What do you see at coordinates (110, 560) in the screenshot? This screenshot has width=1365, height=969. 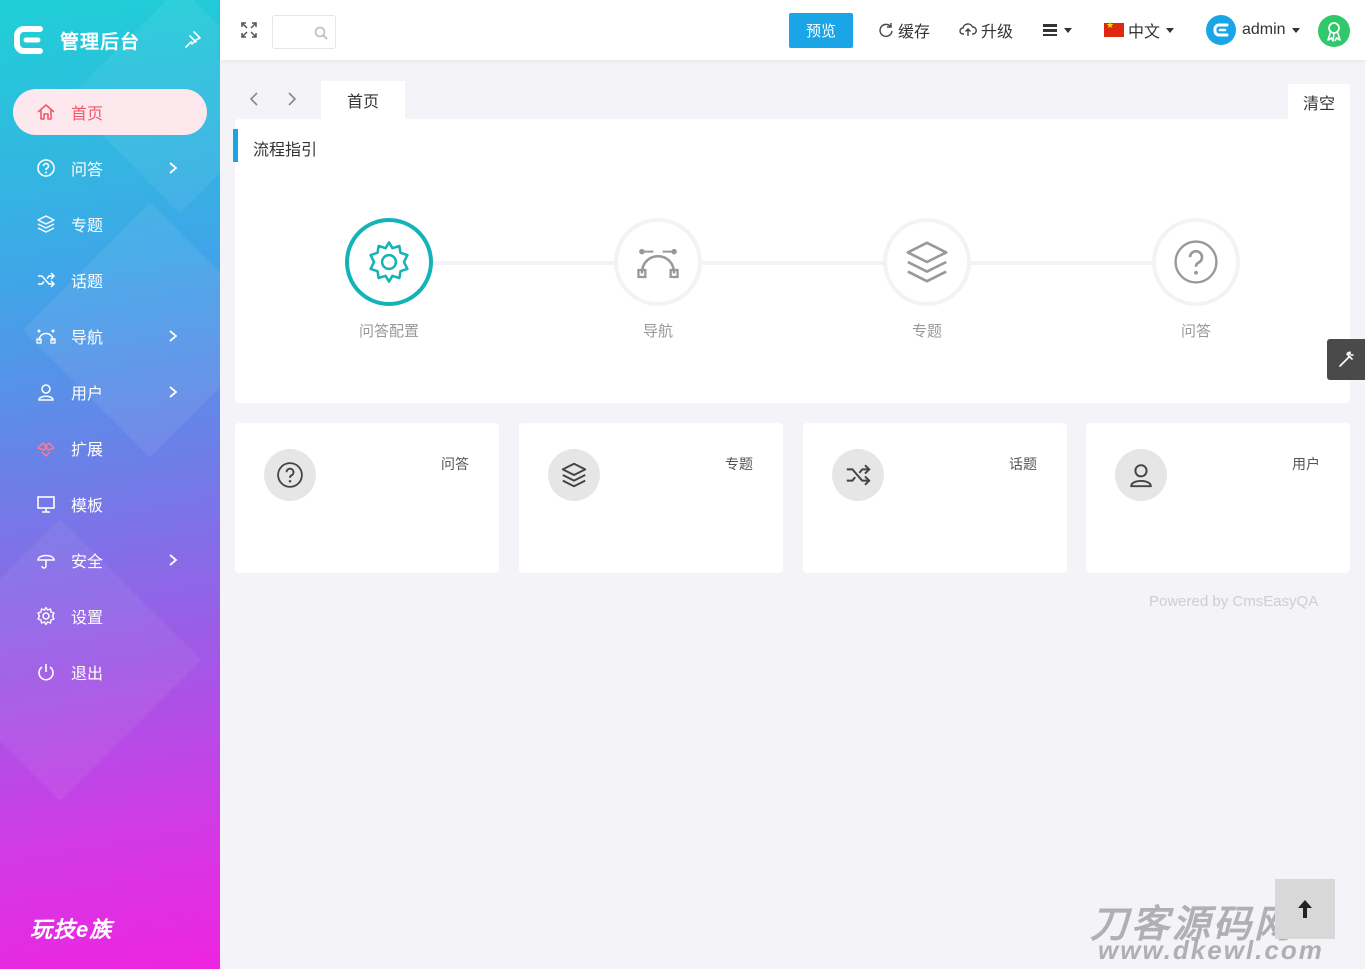 I see `sidebar-item-security: 安全` at bounding box center [110, 560].